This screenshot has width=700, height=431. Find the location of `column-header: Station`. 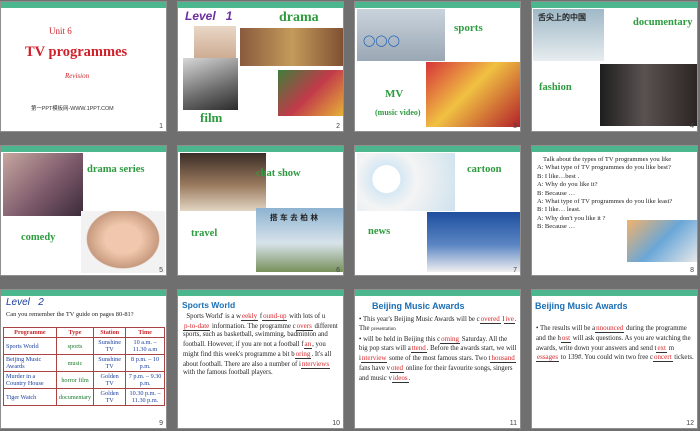

column-header: Station is located at coordinates (110, 332).